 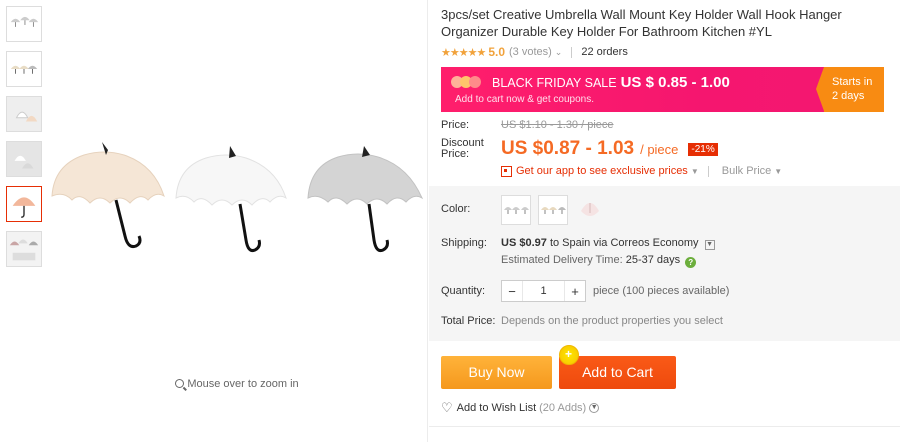 What do you see at coordinates (108, 195) in the screenshot?
I see `umbrella-beige-image` at bounding box center [108, 195].